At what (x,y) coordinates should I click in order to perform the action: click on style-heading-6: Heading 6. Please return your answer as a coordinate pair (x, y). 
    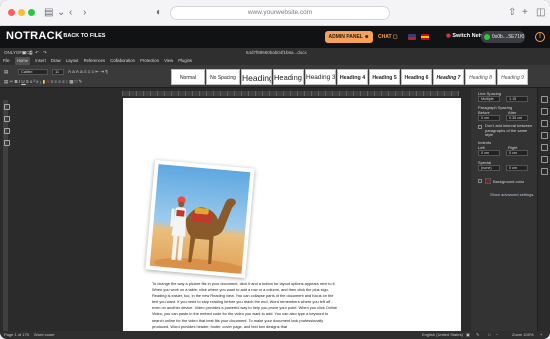
    Looking at the image, I should click on (416, 77).